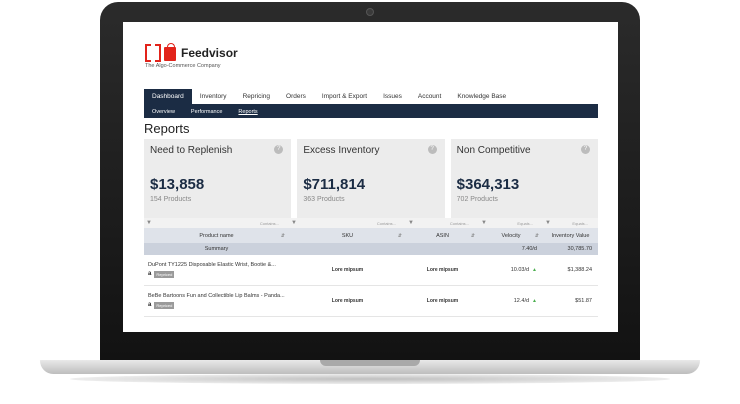  I want to click on col-sku: SKU ⇵, so click(347, 235).